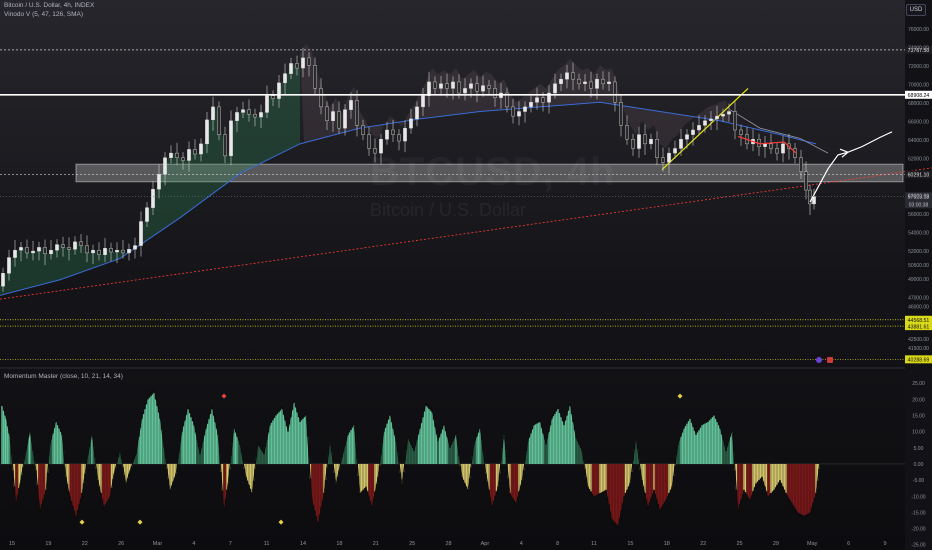  I want to click on time-axis-tick: 18, so click(667, 544).